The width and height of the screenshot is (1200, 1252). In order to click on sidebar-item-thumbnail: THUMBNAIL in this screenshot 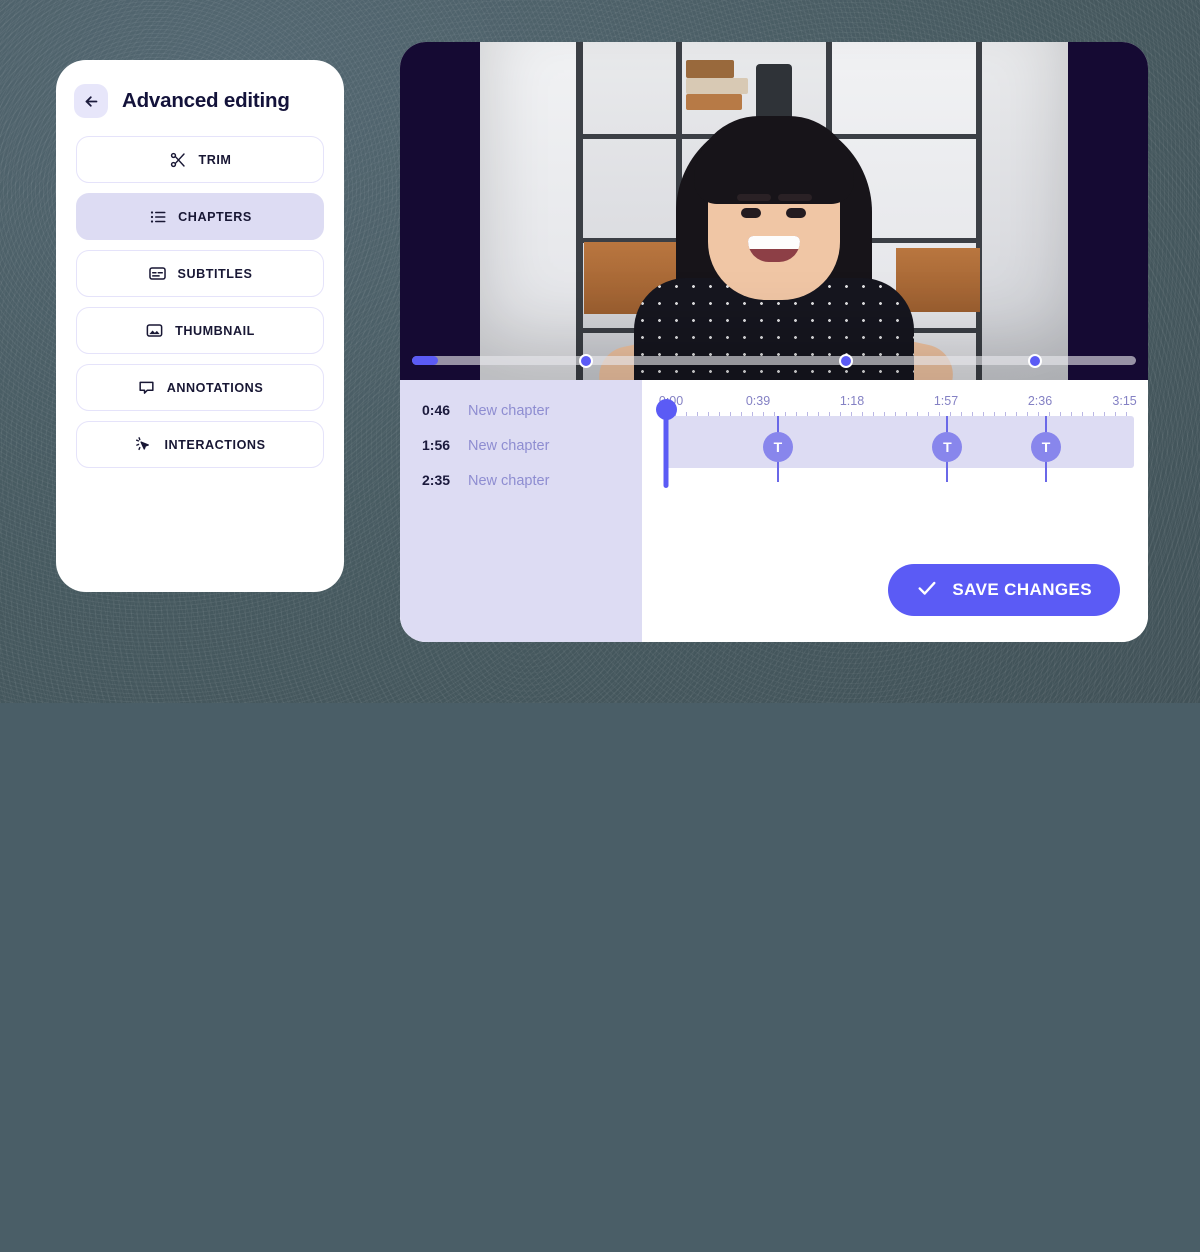, I will do `click(200, 330)`.